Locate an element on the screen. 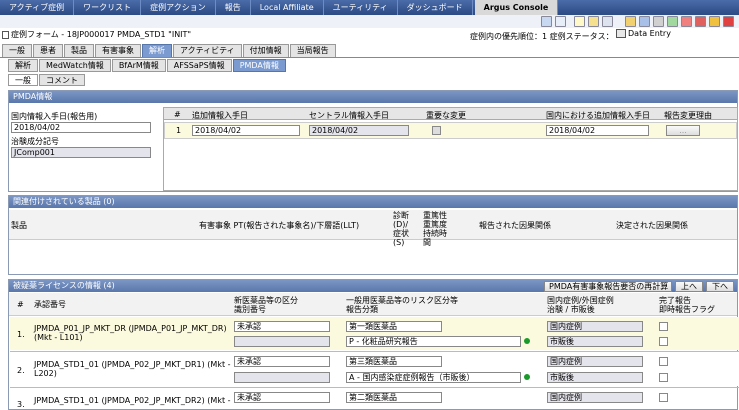 Image resolution: width=739 pixels, height=410 pixels. subtab-pmda-general: 一般 is located at coordinates (23, 80).